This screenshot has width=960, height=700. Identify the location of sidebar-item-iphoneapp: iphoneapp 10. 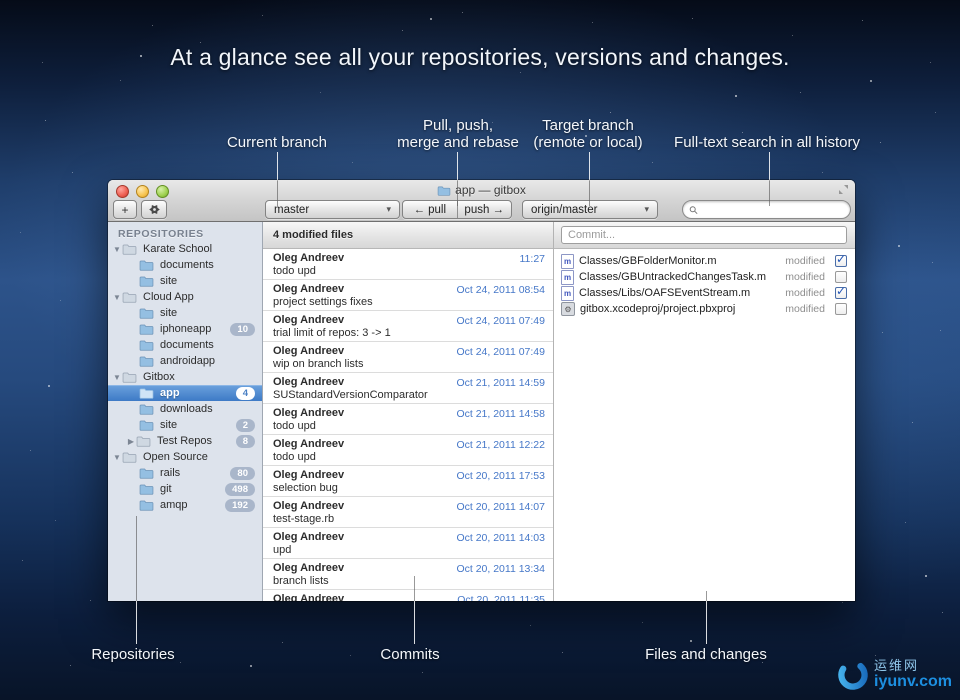
(185, 329).